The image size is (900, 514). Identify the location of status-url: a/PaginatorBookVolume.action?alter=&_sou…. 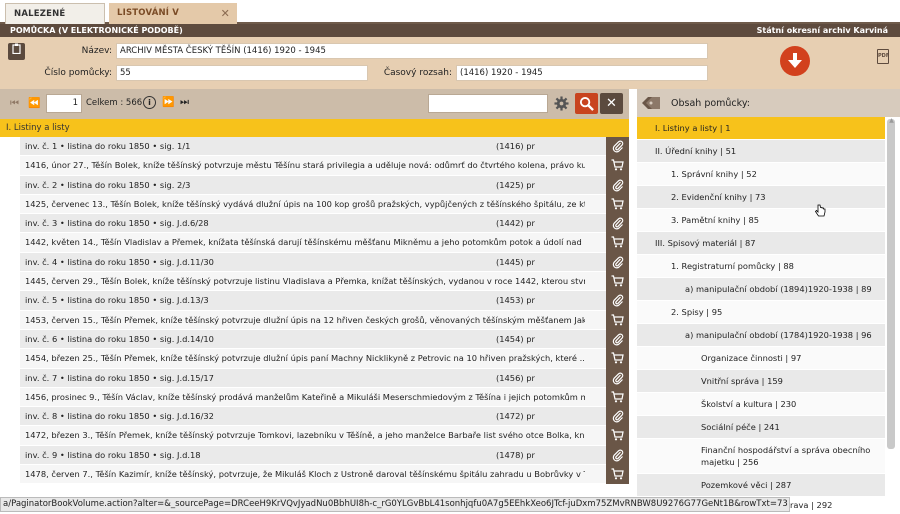
(395, 504).